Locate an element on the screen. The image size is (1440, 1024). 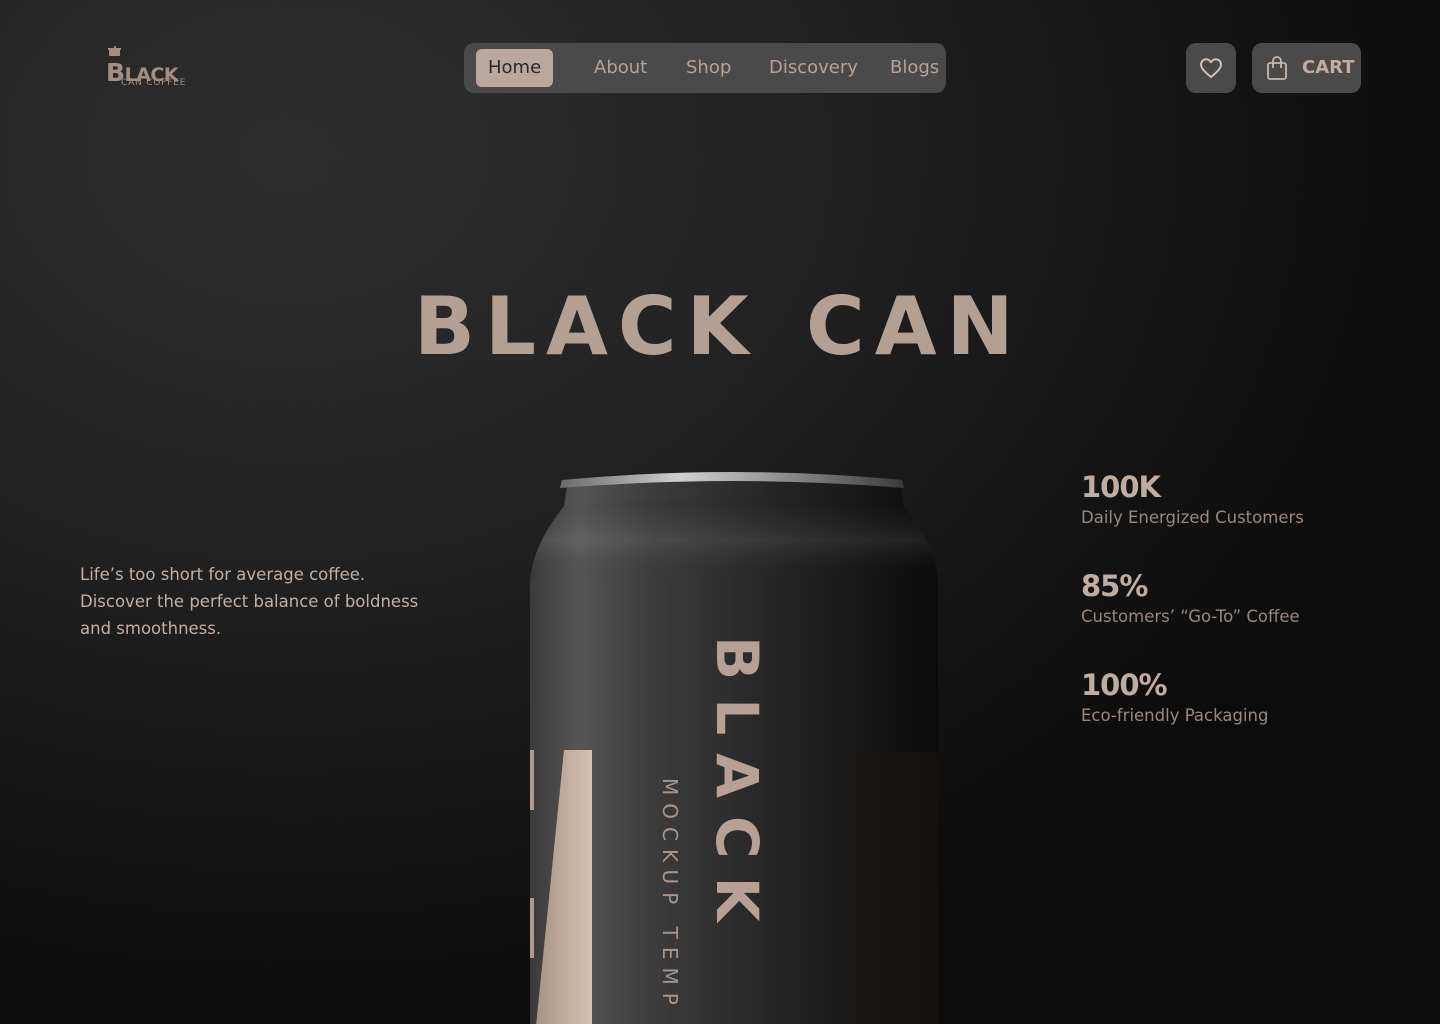
stat-value: 100% is located at coordinates (1124, 685).